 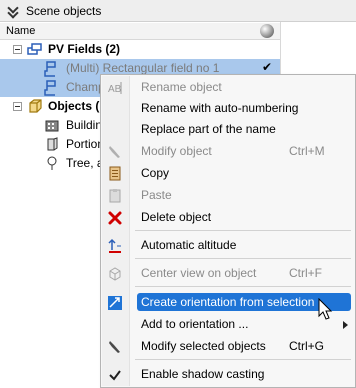 I want to click on menu-item-replace-part-name: Replace part of the name, so click(x=228, y=129).